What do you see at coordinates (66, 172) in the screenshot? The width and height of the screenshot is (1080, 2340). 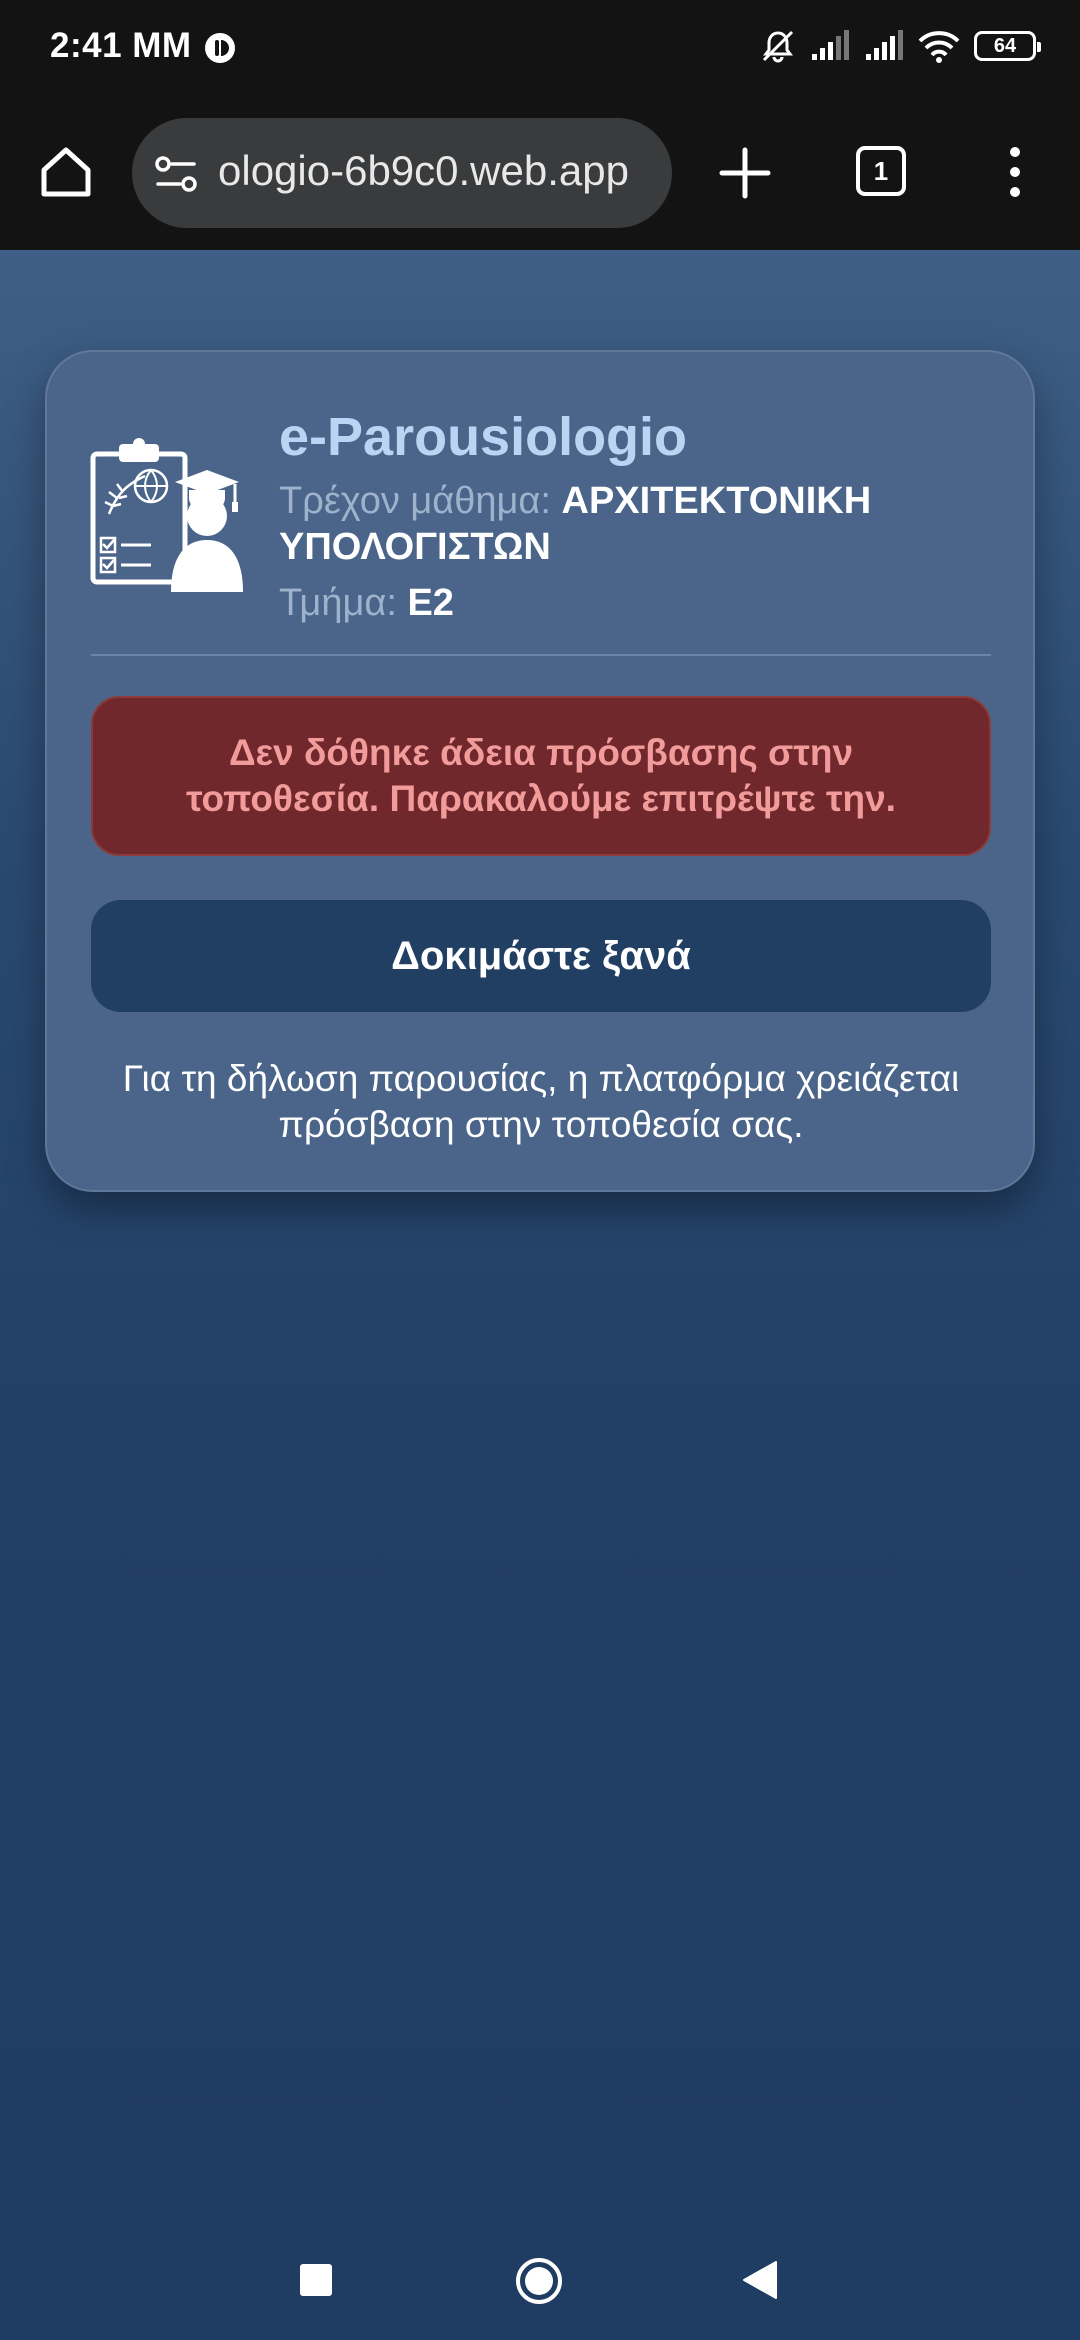 I see `home-icon` at bounding box center [66, 172].